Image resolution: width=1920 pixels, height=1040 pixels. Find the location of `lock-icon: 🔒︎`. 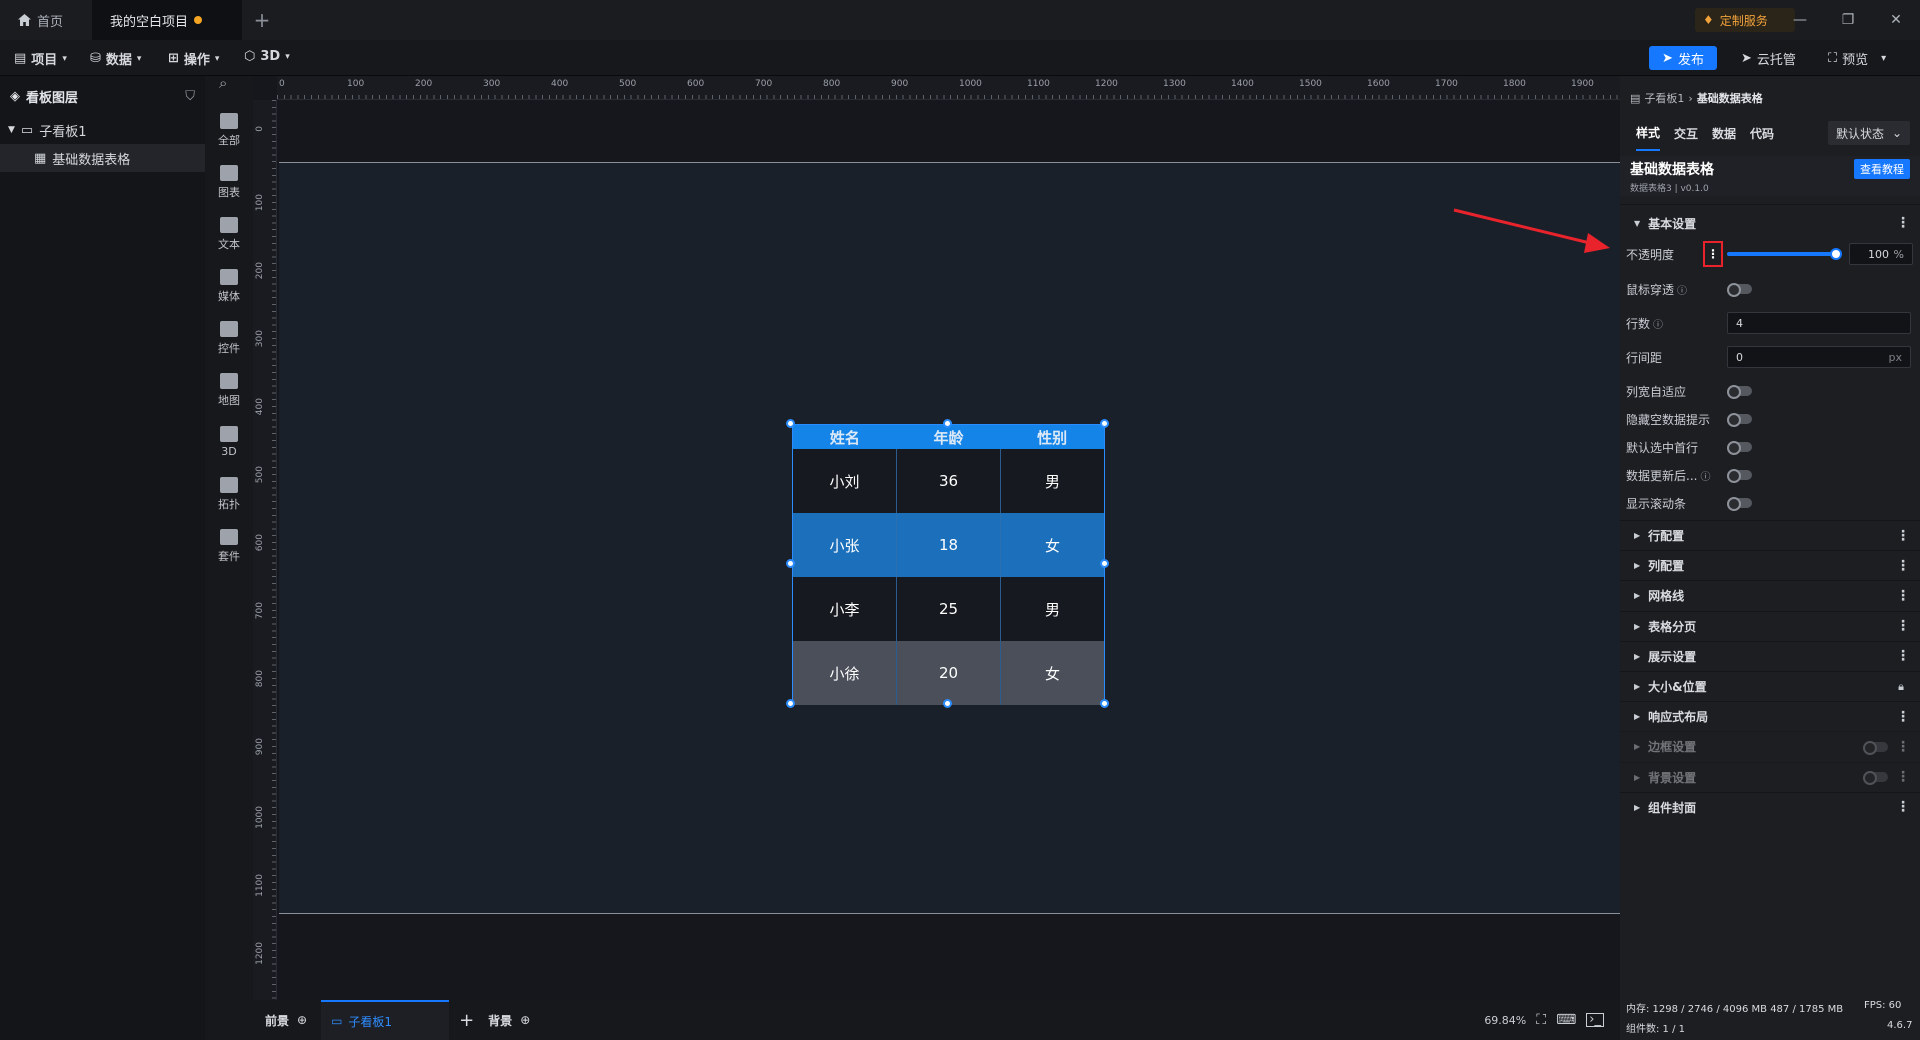

lock-icon: 🔒︎ is located at coordinates (1901, 687).